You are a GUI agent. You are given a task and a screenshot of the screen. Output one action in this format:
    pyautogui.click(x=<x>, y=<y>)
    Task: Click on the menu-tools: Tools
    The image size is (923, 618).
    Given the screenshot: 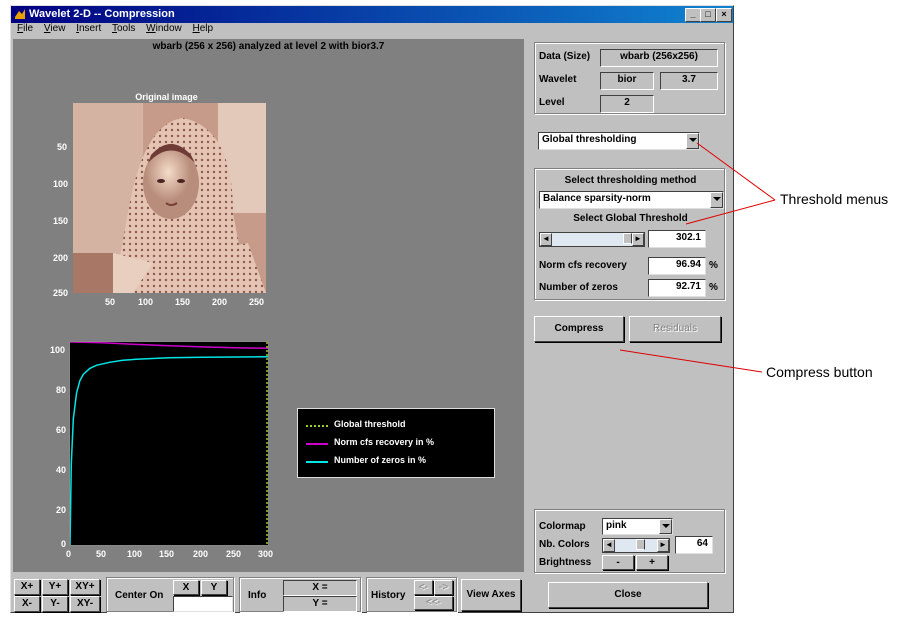 What is the action you would take?
    pyautogui.click(x=123, y=28)
    